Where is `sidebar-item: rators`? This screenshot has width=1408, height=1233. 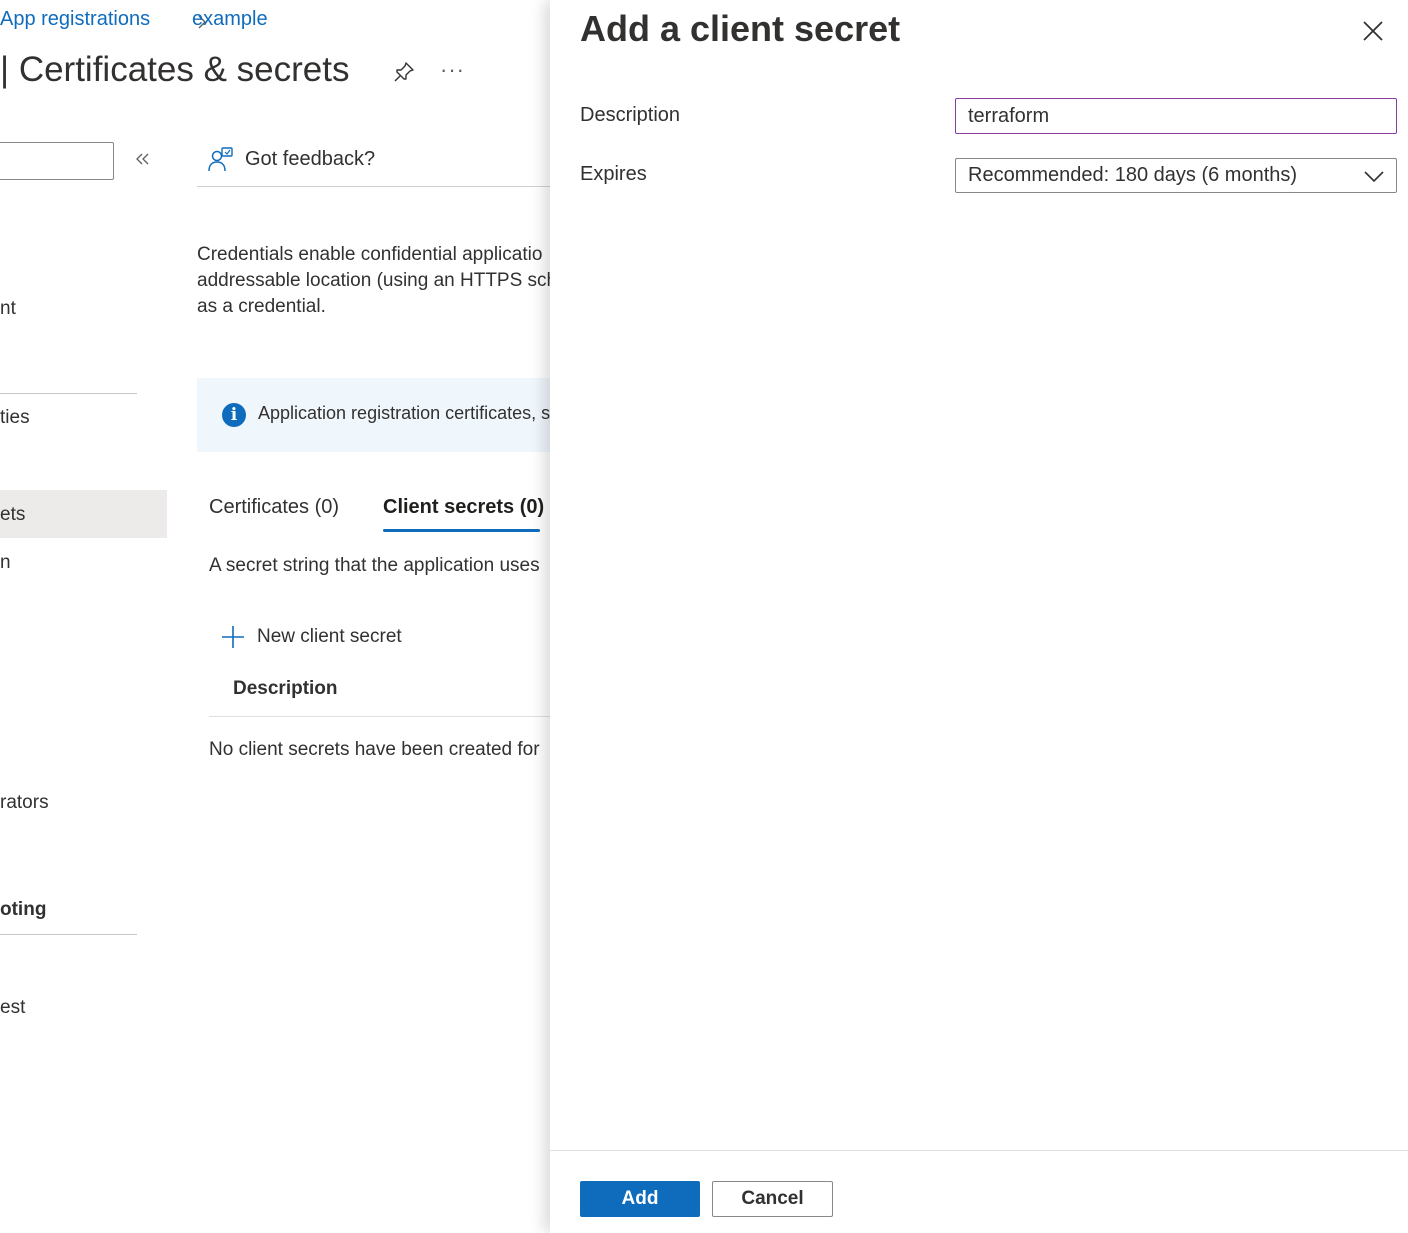 sidebar-item: rators is located at coordinates (24, 803).